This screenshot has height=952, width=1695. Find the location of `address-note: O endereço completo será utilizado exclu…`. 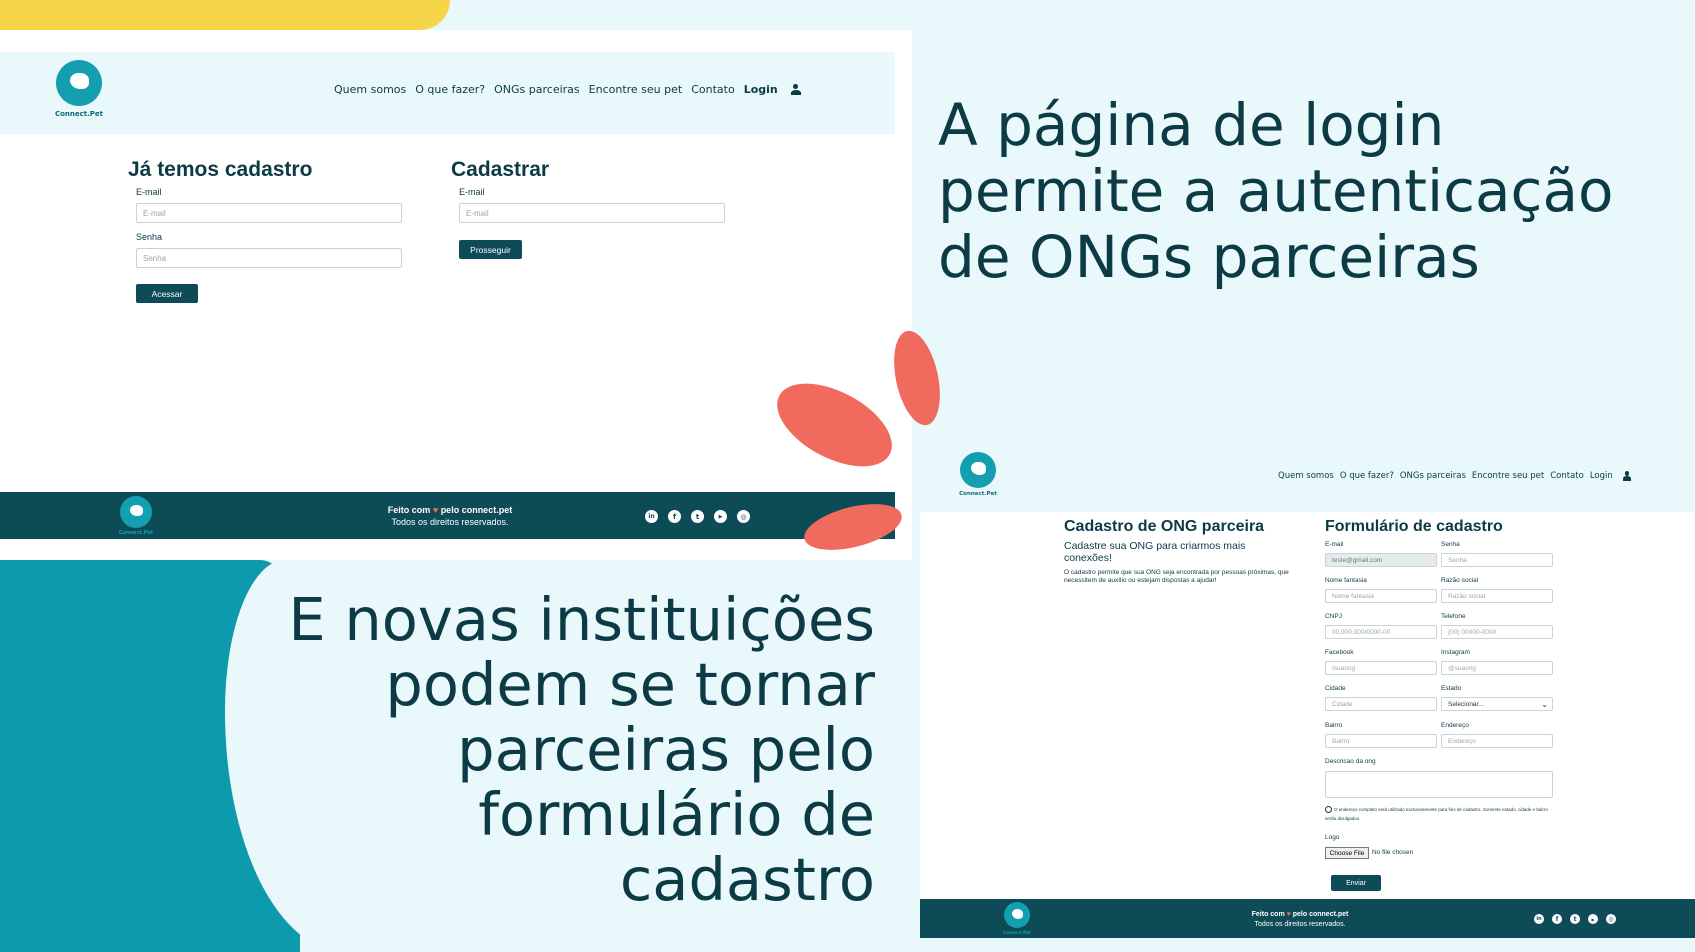

address-note: O endereço completo será utilizado exclu… is located at coordinates (1440, 814).